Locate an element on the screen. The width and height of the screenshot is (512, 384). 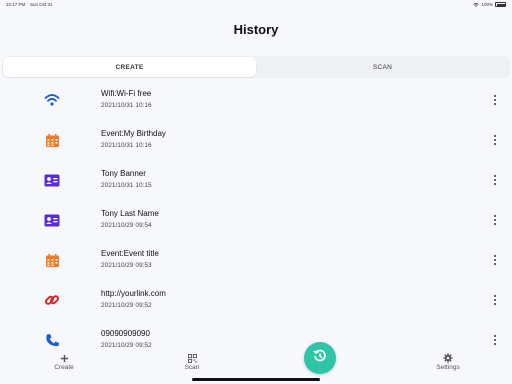
home-indicator is located at coordinates (256, 379).